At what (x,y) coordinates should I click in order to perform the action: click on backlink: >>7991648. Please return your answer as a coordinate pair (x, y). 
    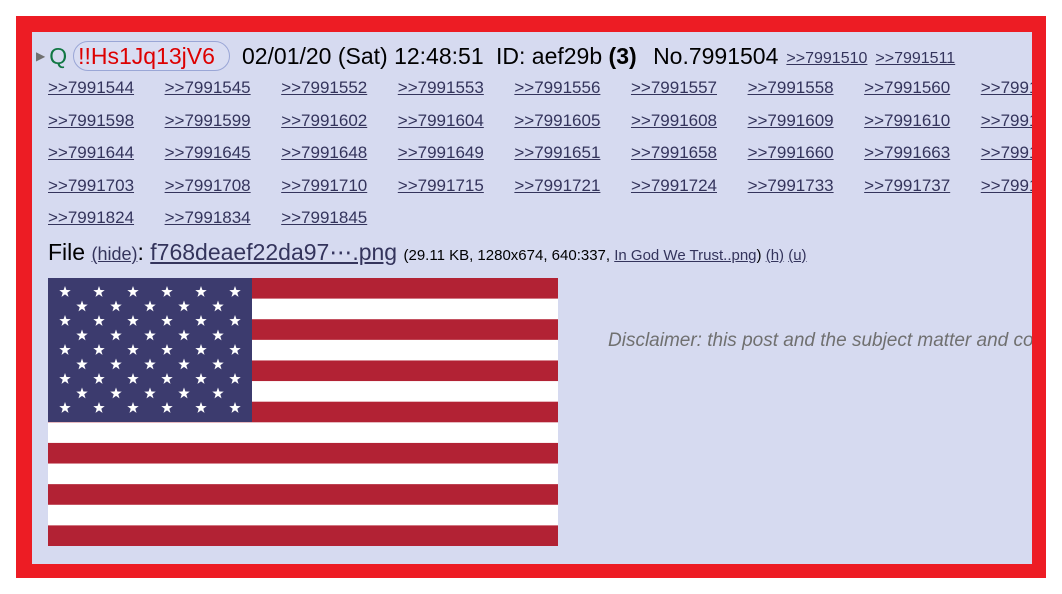
    Looking at the image, I should click on (339, 153).